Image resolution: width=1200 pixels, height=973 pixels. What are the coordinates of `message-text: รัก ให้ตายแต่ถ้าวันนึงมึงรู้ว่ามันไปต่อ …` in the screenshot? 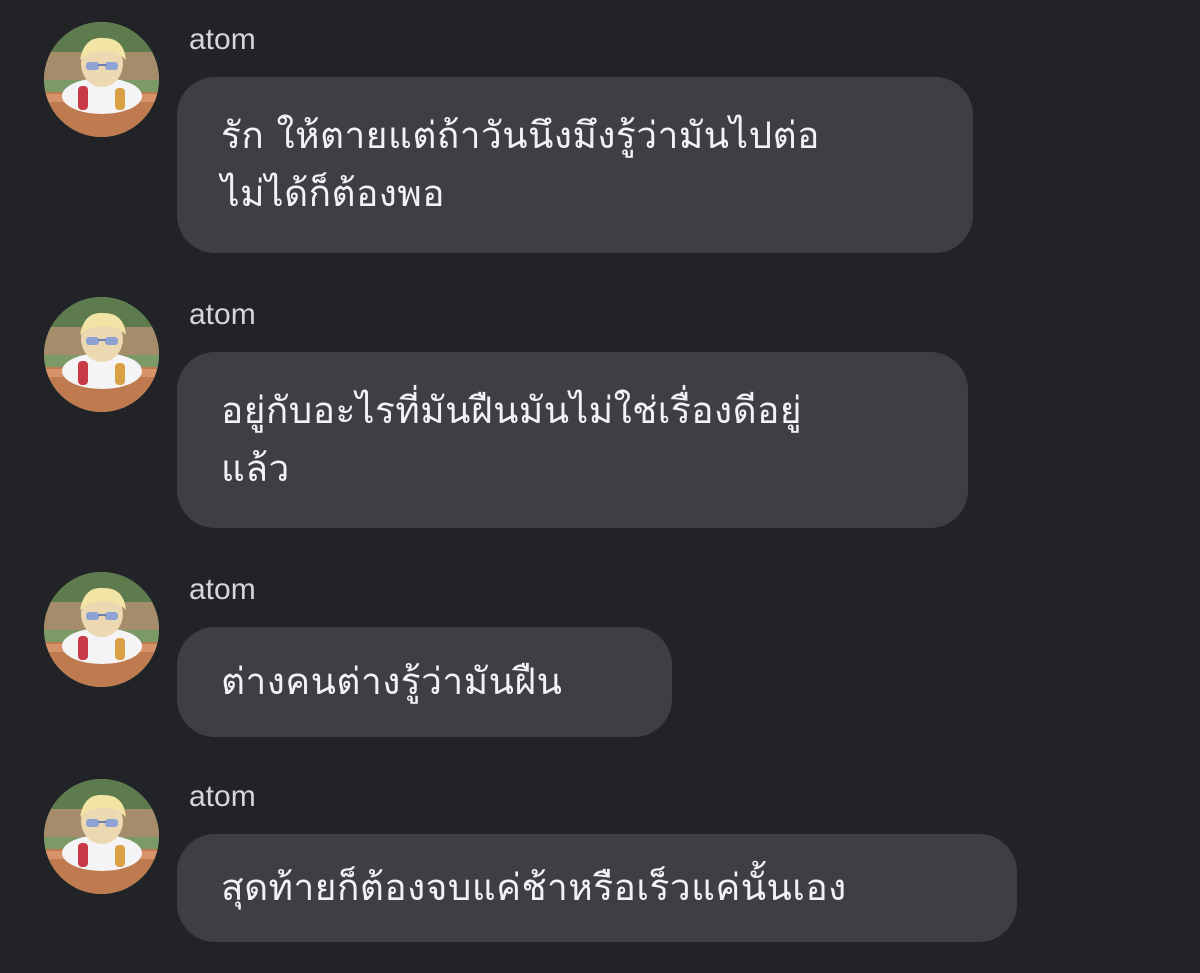 It's located at (520, 164).